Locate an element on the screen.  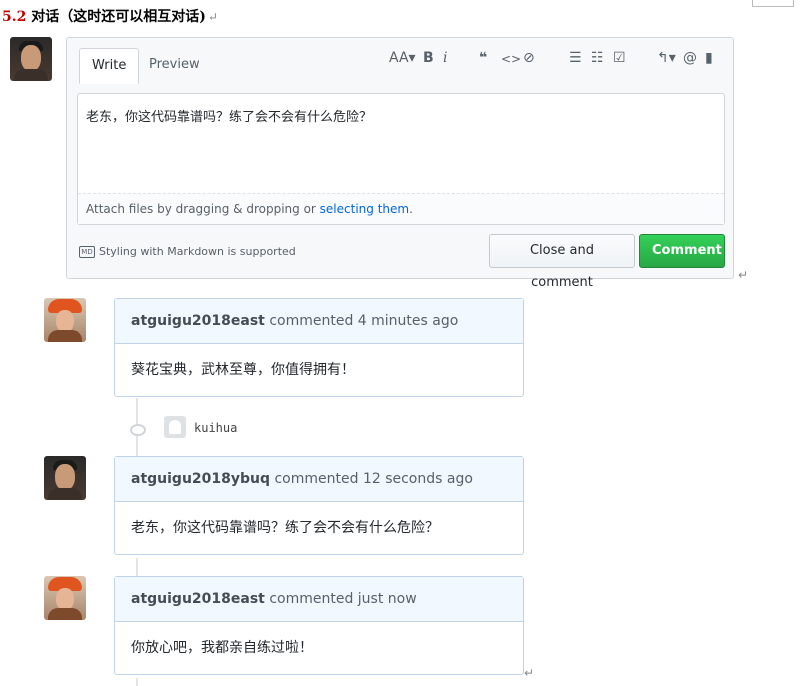
quote-icon: ❝ is located at coordinates (483, 58).